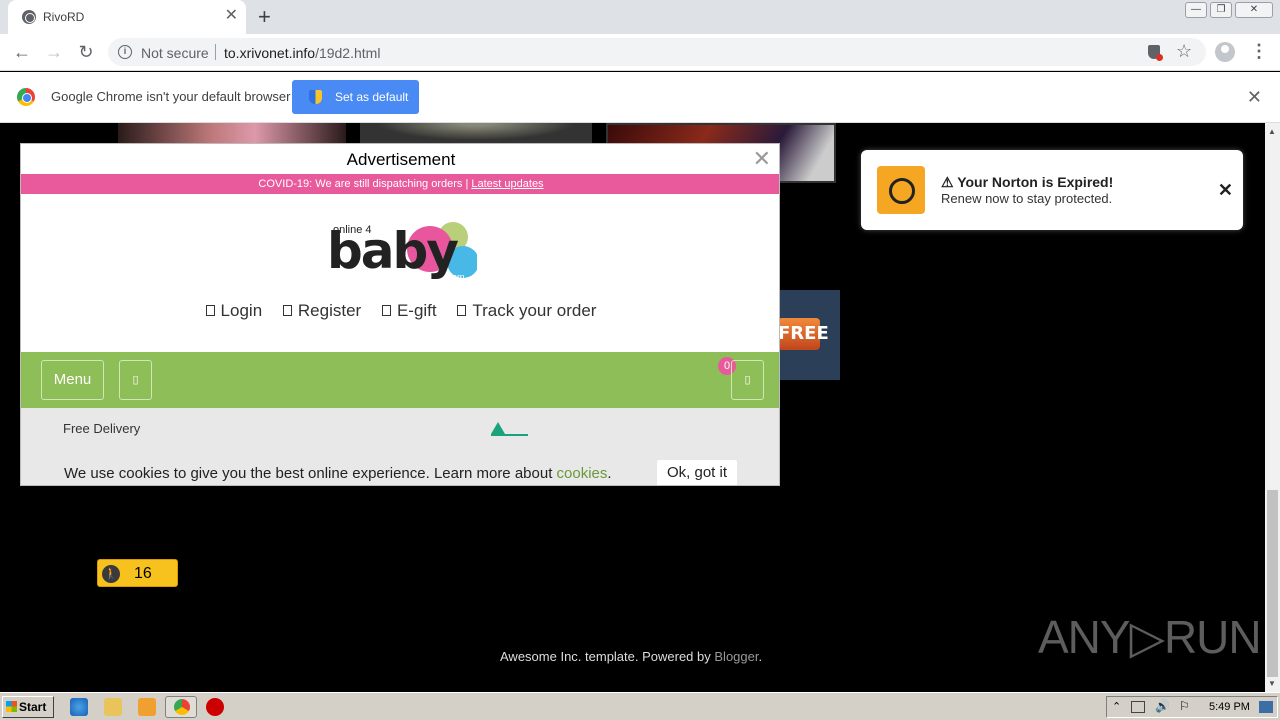 This screenshot has height=720, width=1280. I want to click on anyrun-watermark: ANY▷RUN, so click(1150, 637).